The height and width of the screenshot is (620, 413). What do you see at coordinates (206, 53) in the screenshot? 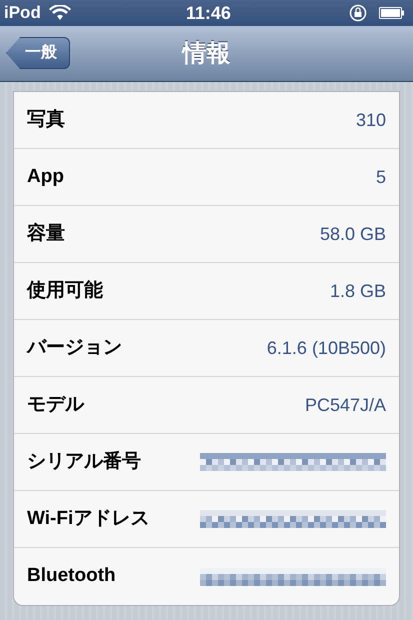
I see `screen-title: 情報` at bounding box center [206, 53].